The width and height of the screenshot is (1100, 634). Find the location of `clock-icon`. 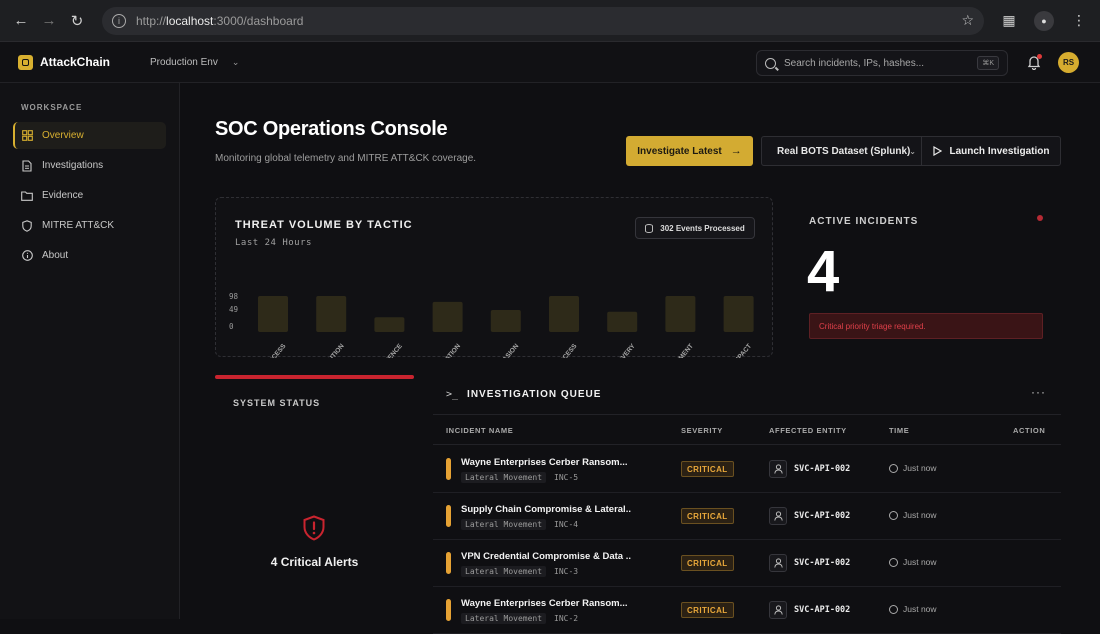

clock-icon is located at coordinates (893, 609).